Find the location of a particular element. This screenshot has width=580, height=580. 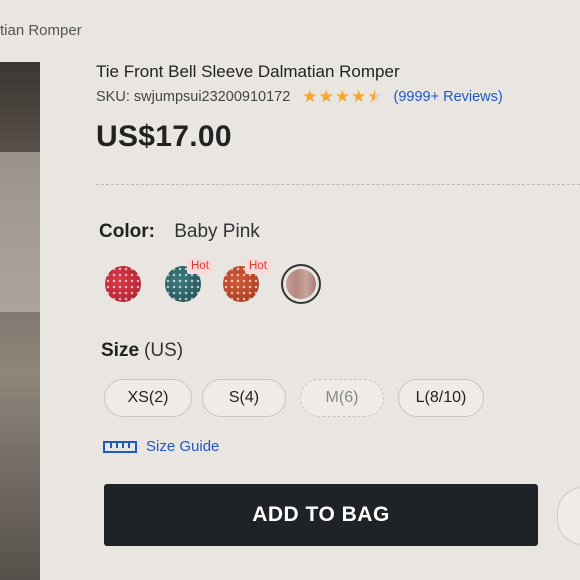

color-label: Color: is located at coordinates (127, 231).